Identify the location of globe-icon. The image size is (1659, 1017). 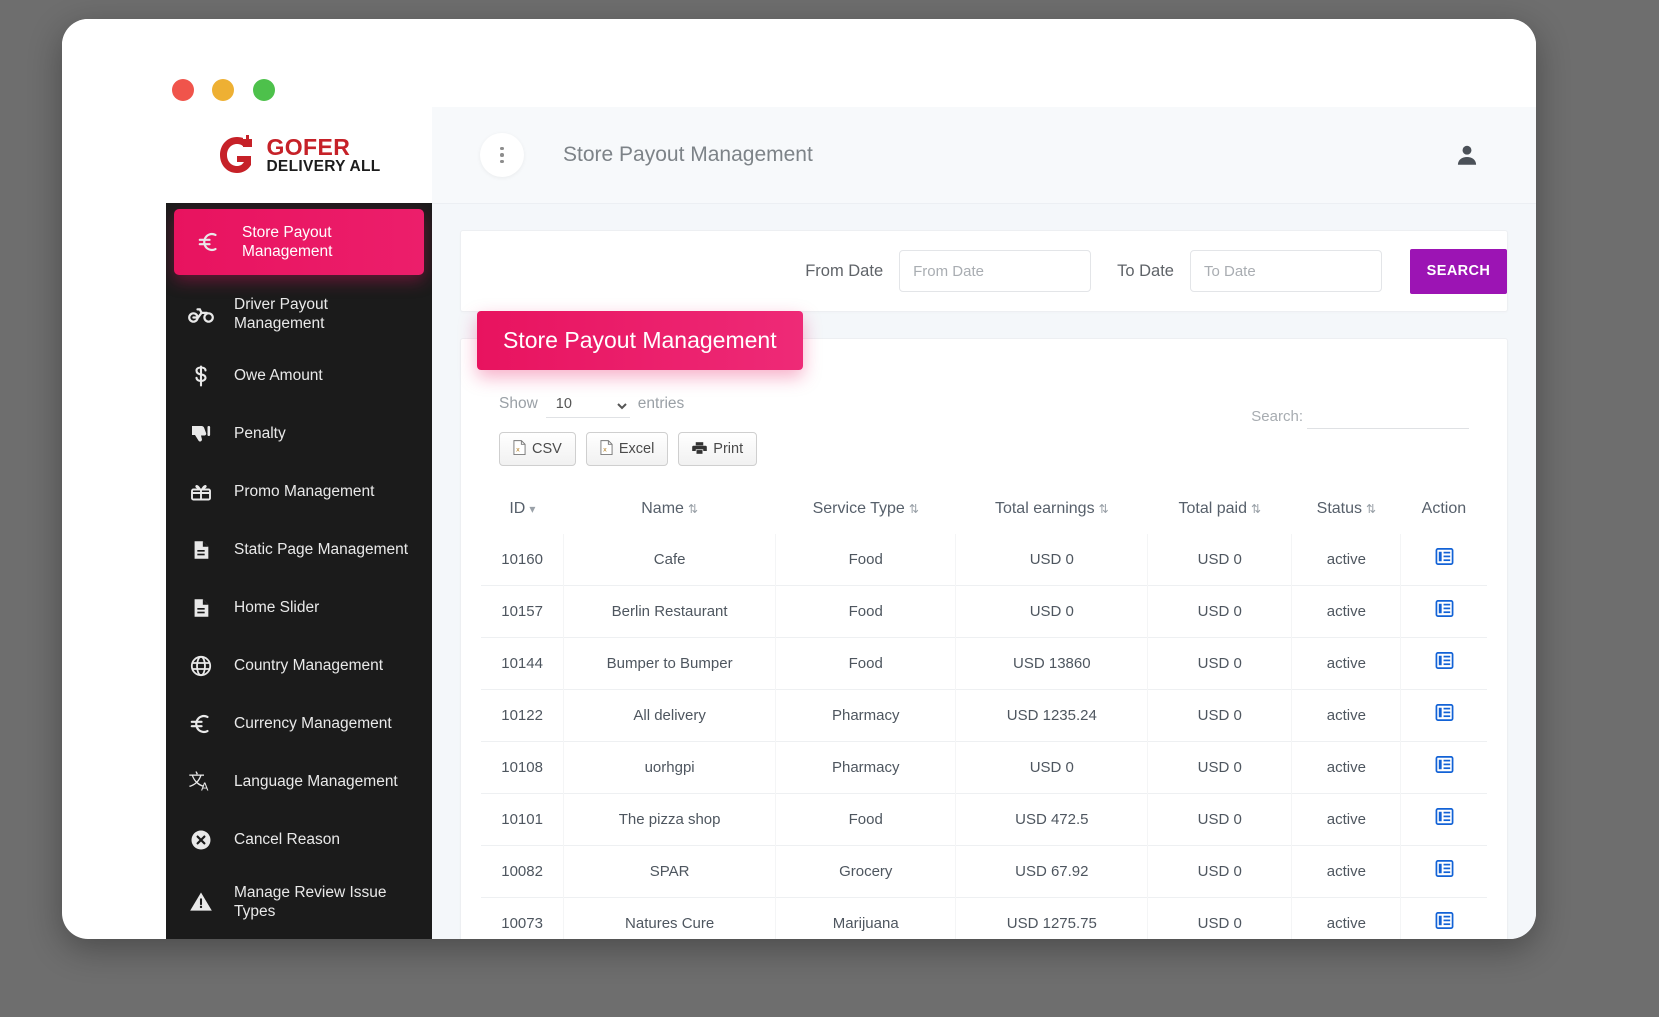
(201, 666).